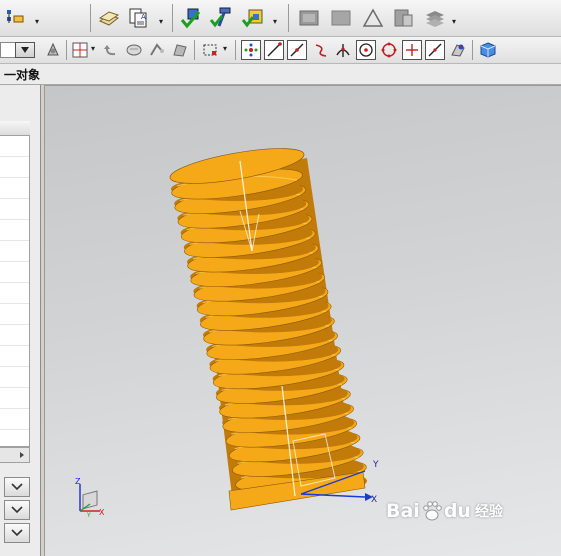 Image resolution: width=561 pixels, height=556 pixels. Describe the element at coordinates (22, 75) in the screenshot. I see `part-navigator-title: 一对象` at that location.